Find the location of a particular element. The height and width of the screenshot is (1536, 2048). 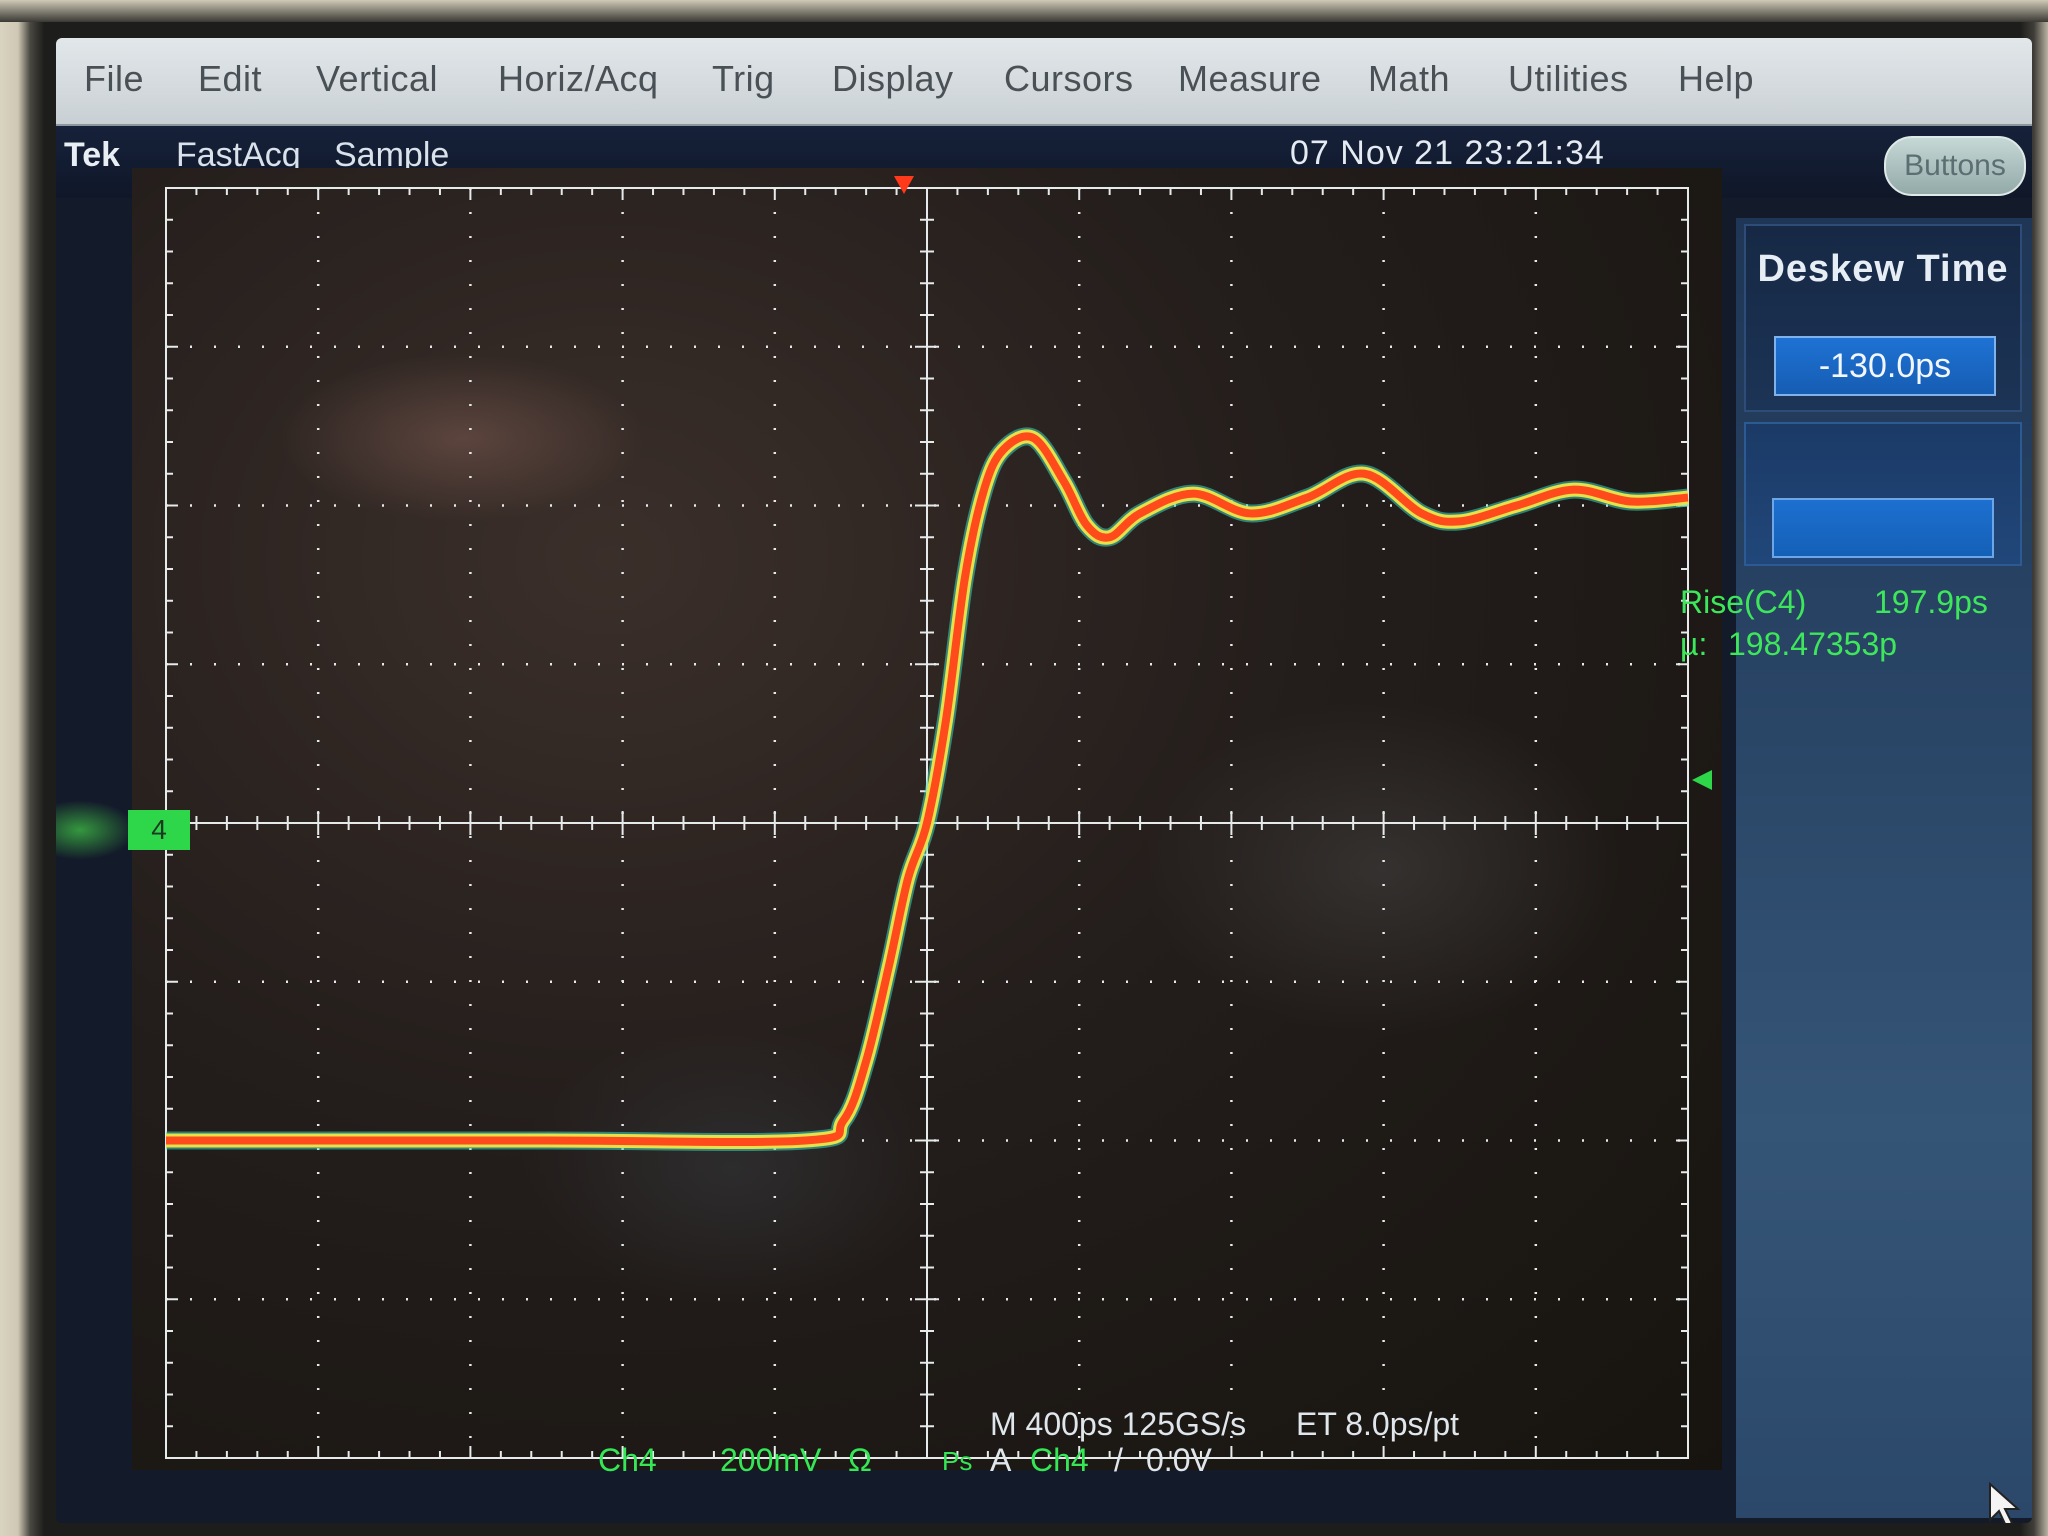

trigger-mode: A is located at coordinates (1001, 1460).